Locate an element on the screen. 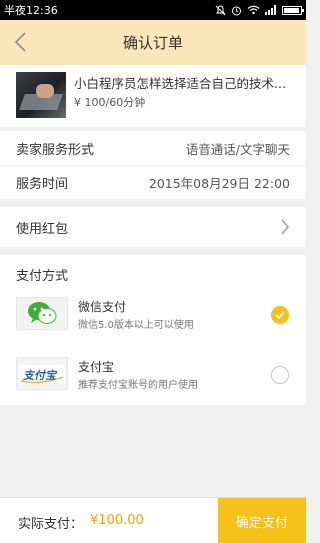  page-title: 确认订单 is located at coordinates (152, 43).